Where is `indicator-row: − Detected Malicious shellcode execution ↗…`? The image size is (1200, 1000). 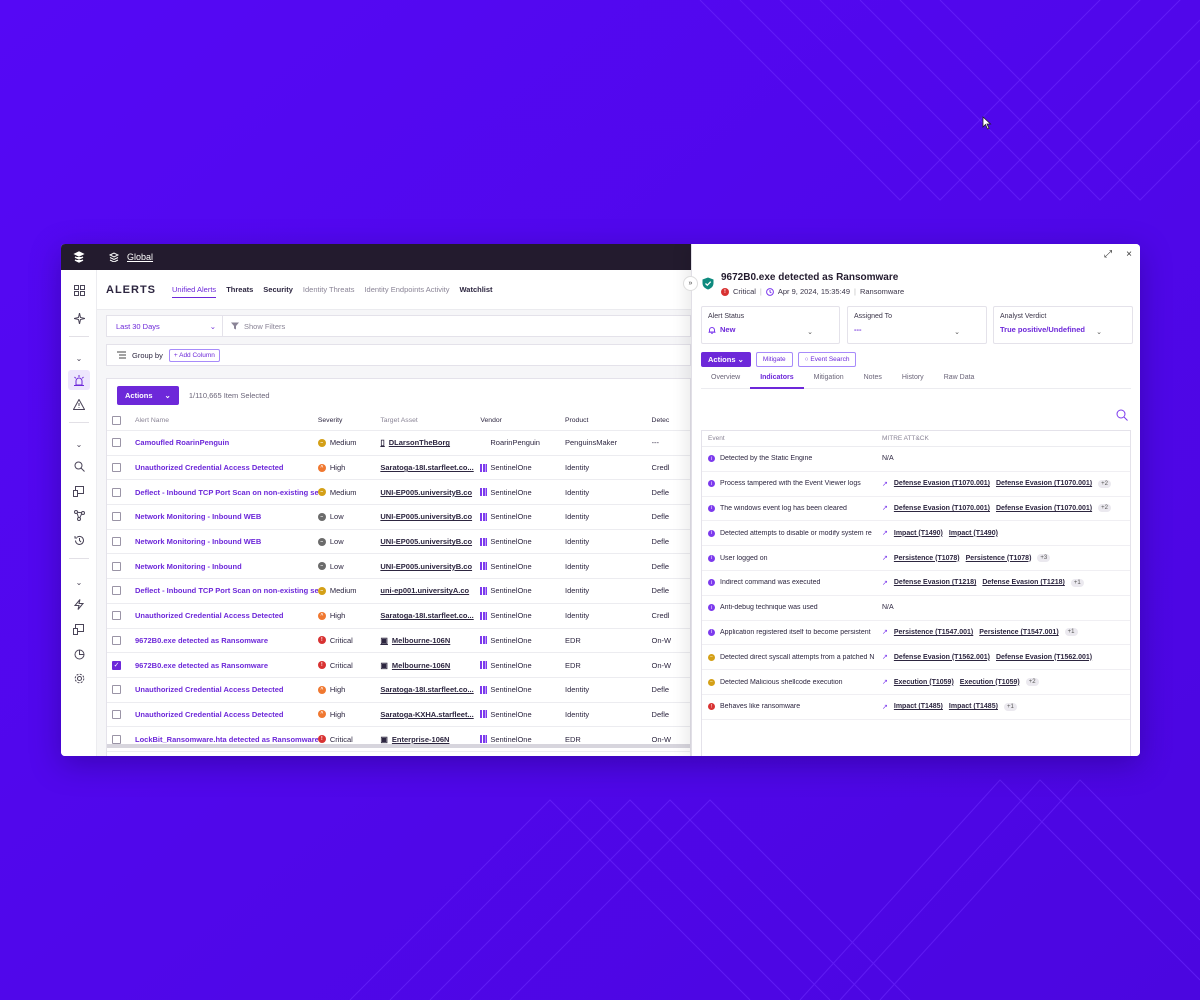
indicator-row: − Detected Malicious shellcode execution ↗… is located at coordinates (916, 682).